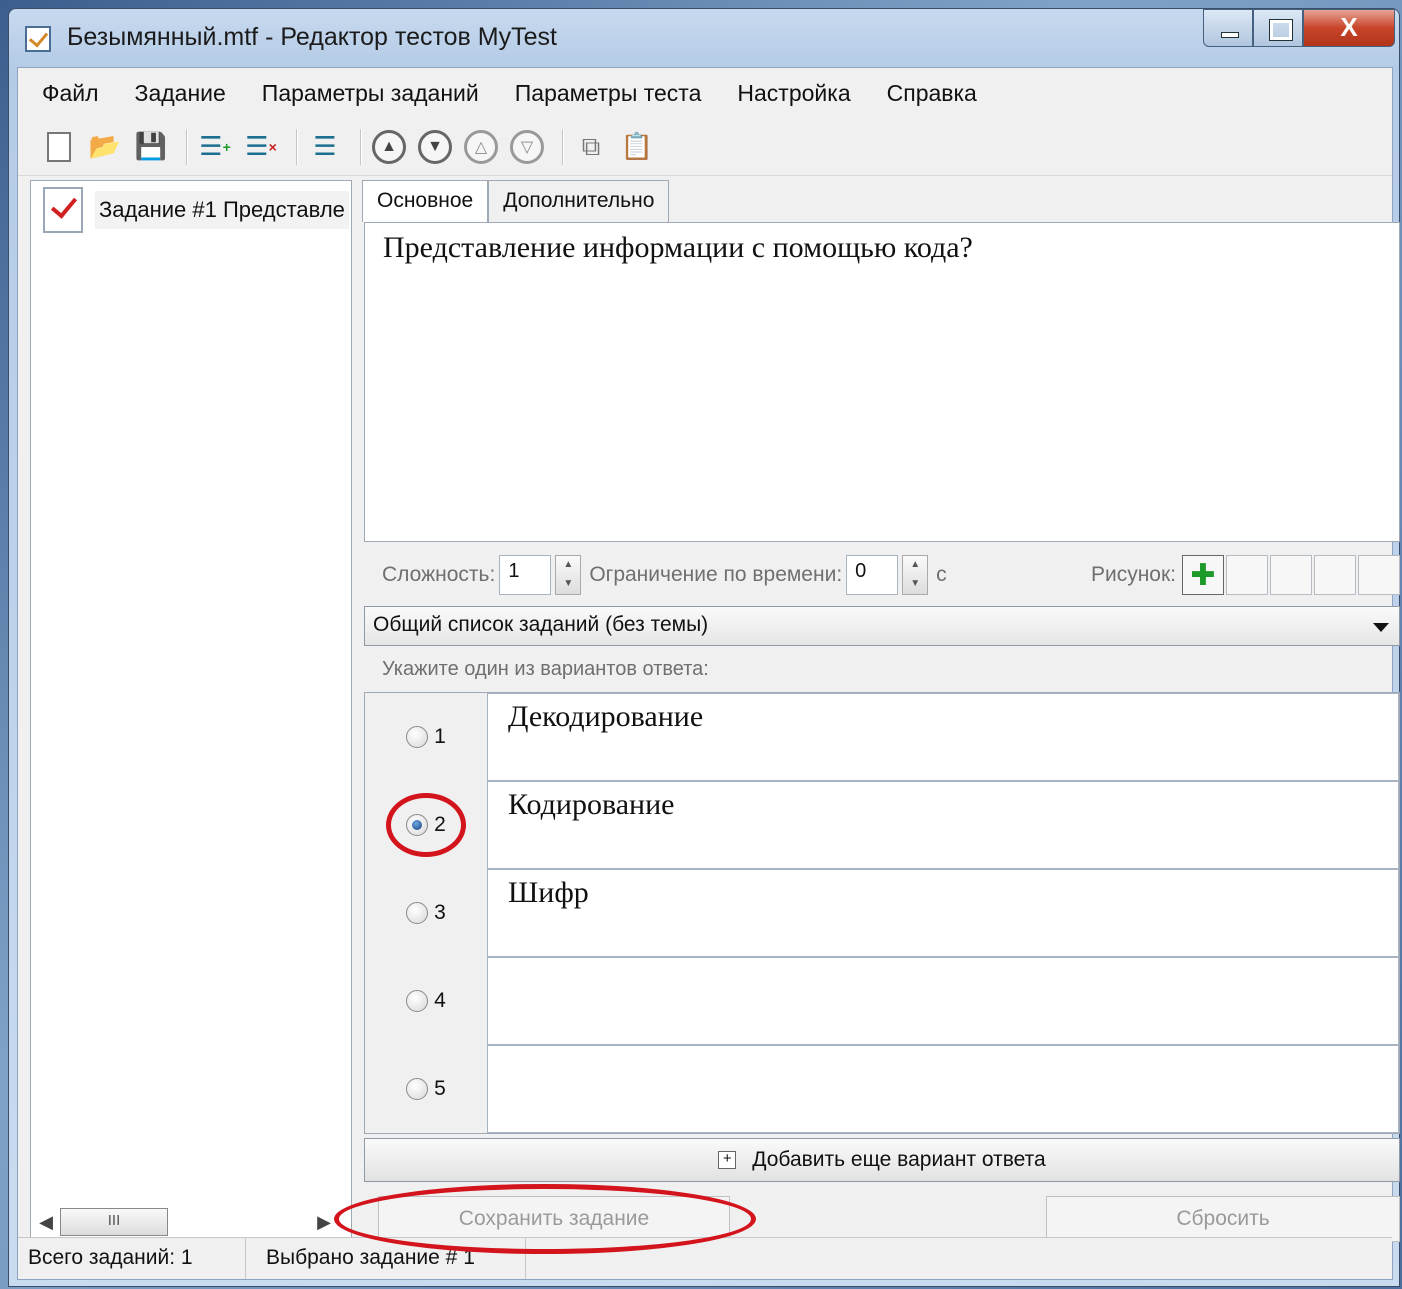 This screenshot has width=1402, height=1289. Describe the element at coordinates (370, 93) in the screenshot. I see `menu-task-params: Параметры заданий` at that location.